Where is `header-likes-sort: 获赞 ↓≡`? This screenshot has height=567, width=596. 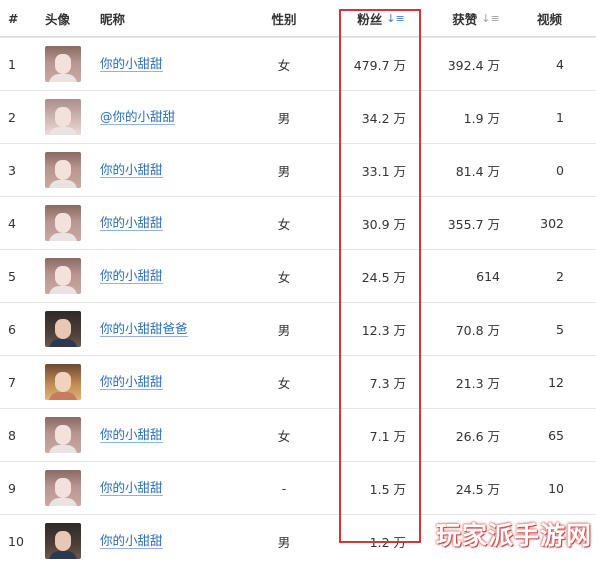 header-likes-sort: 获赞 ↓≡ is located at coordinates (476, 18).